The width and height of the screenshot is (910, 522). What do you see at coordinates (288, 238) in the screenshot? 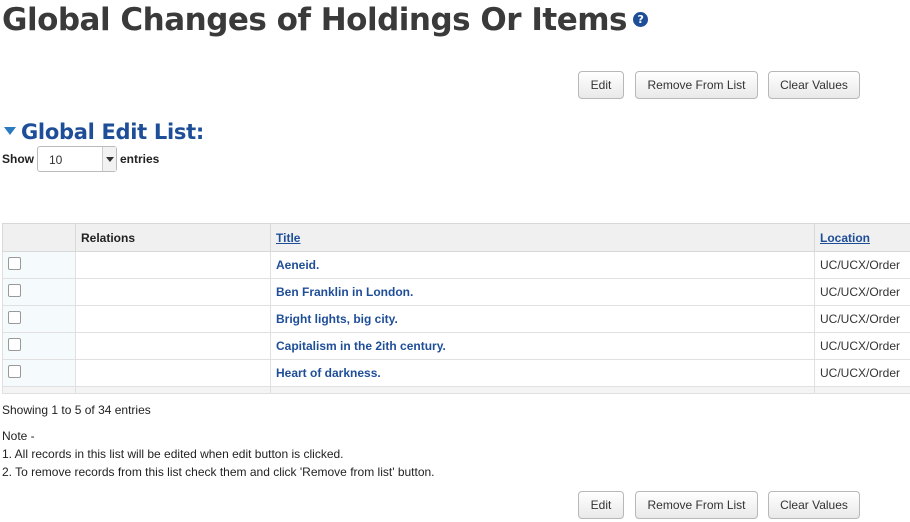
I see `sort-title-link: Title` at bounding box center [288, 238].